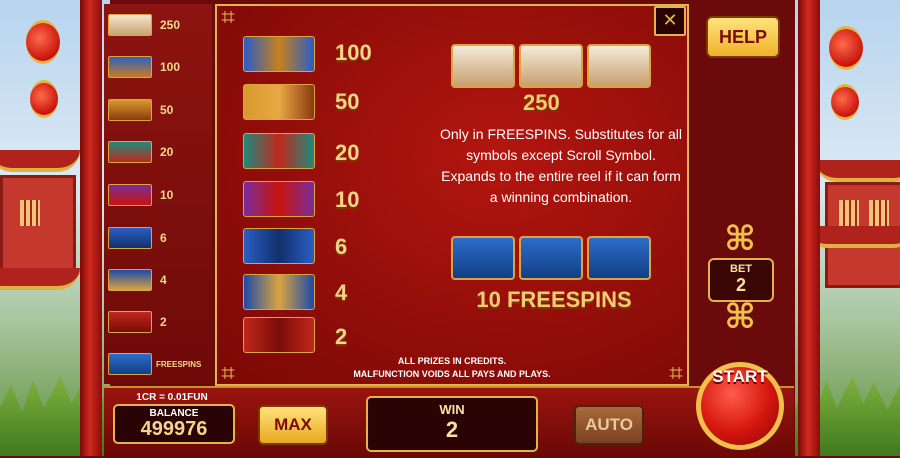 This screenshot has height=458, width=900. What do you see at coordinates (740, 285) in the screenshot?
I see `bet-value: 2` at bounding box center [740, 285].